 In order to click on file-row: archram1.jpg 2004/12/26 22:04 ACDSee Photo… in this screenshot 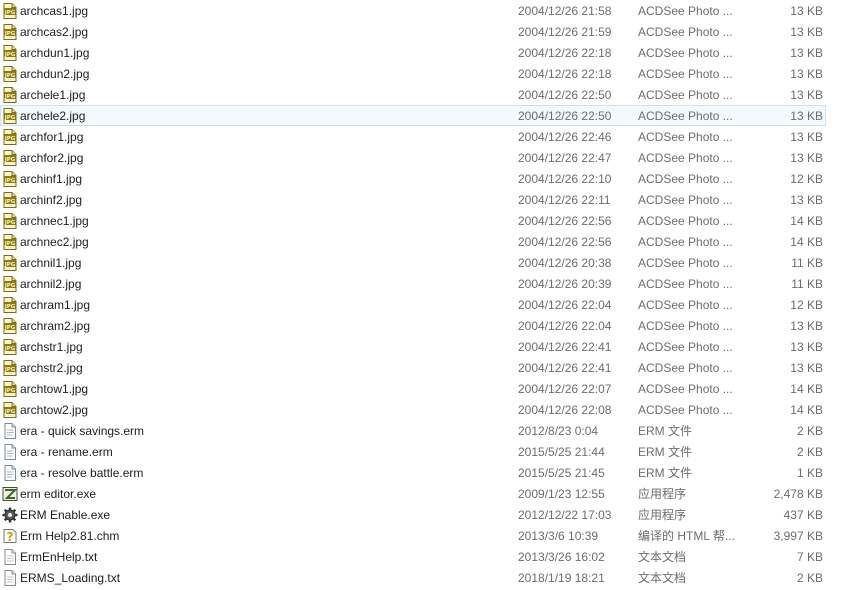, I will do `click(413, 304)`.